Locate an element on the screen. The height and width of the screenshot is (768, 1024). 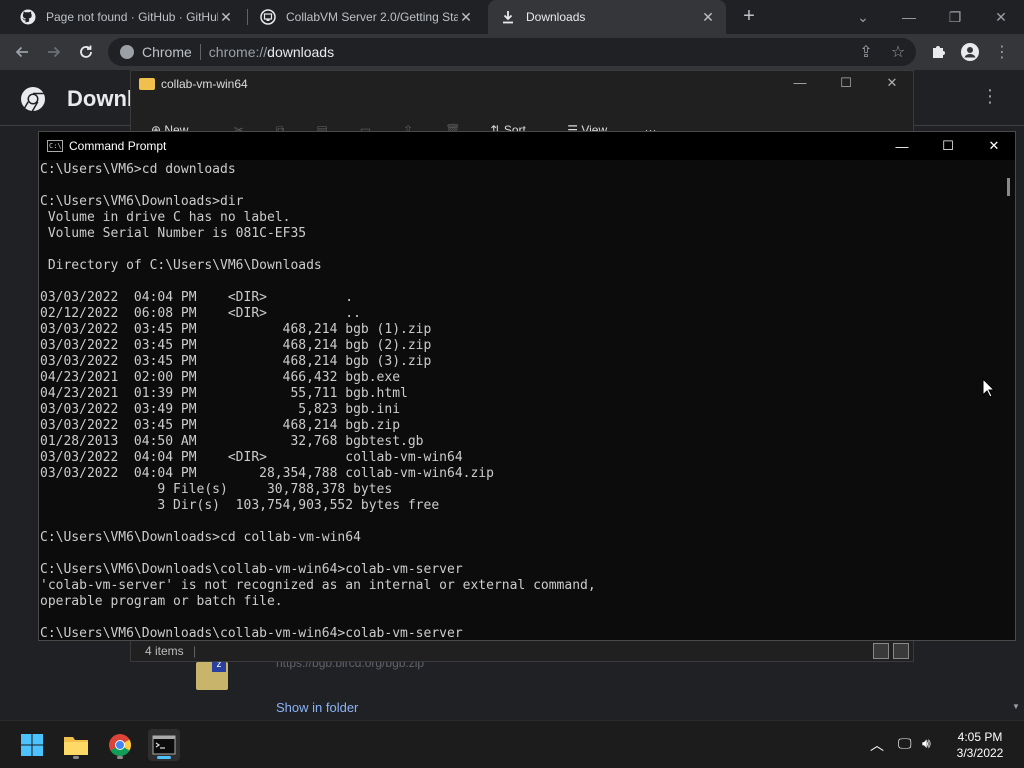
cmd-scroll-thumb is located at coordinates (1008, 187).